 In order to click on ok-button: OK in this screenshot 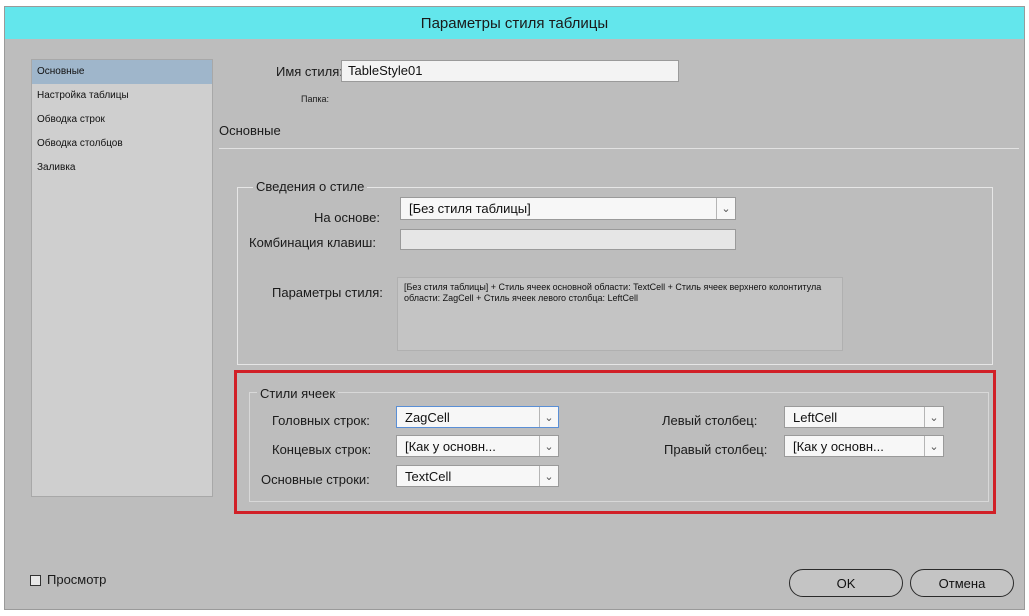, I will do `click(846, 583)`.